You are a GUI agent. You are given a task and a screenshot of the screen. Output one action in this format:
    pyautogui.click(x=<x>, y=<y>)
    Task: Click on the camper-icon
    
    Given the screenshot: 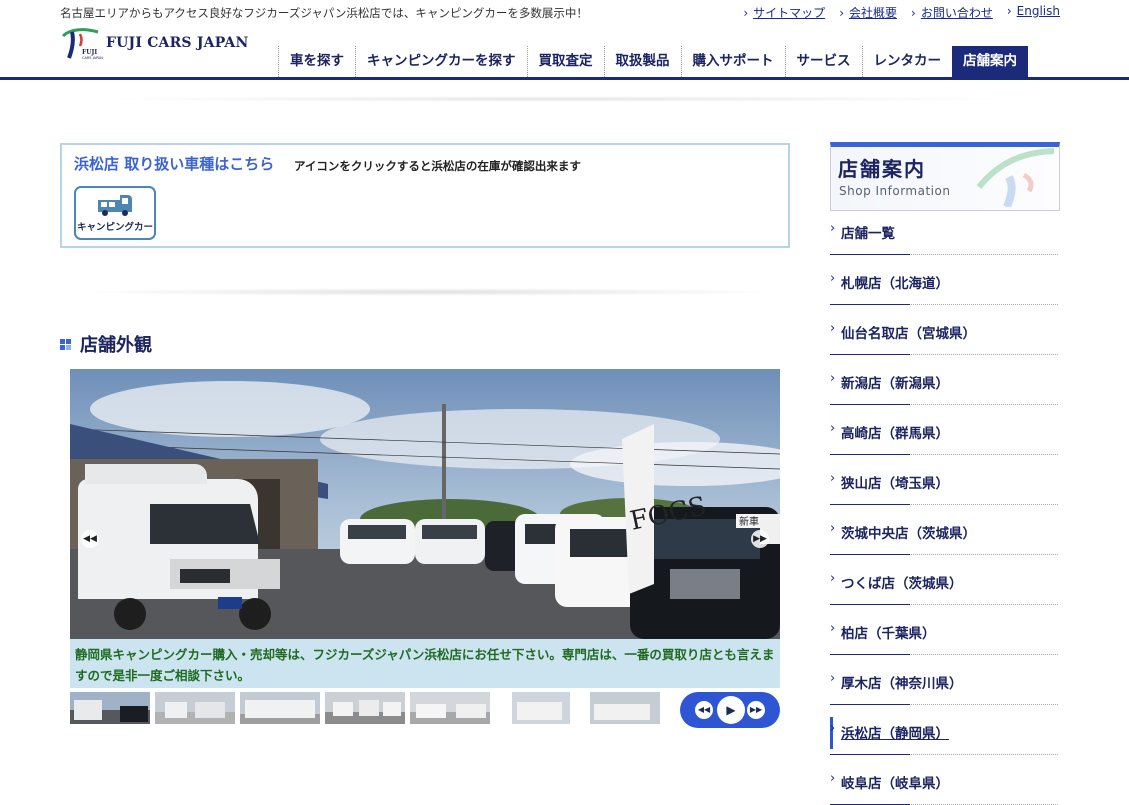 What is the action you would take?
    pyautogui.click(x=115, y=205)
    